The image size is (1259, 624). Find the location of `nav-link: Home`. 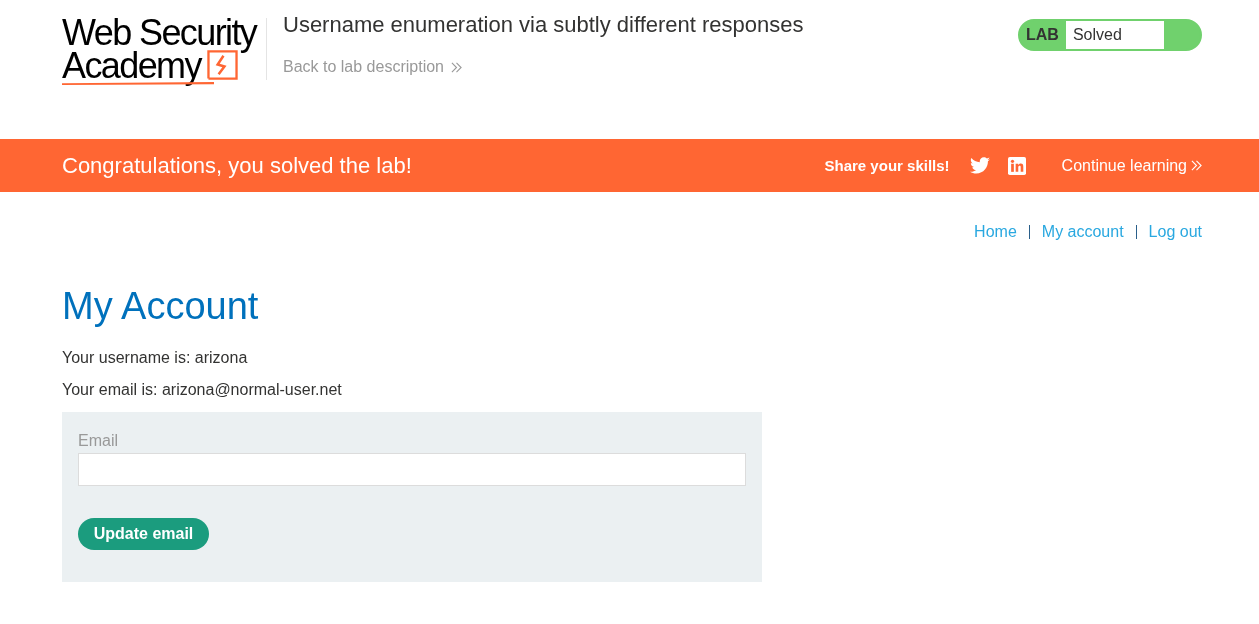

nav-link: Home is located at coordinates (995, 232).